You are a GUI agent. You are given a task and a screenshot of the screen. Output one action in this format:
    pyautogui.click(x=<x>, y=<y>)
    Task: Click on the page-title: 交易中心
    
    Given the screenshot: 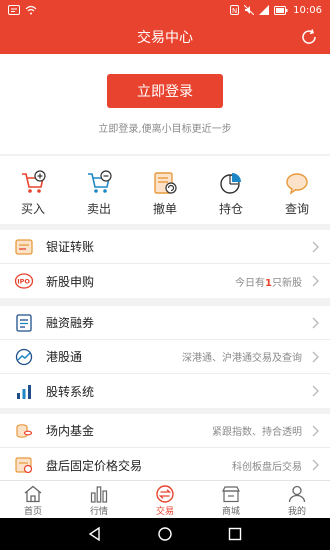 What is the action you would take?
    pyautogui.click(x=165, y=38)
    